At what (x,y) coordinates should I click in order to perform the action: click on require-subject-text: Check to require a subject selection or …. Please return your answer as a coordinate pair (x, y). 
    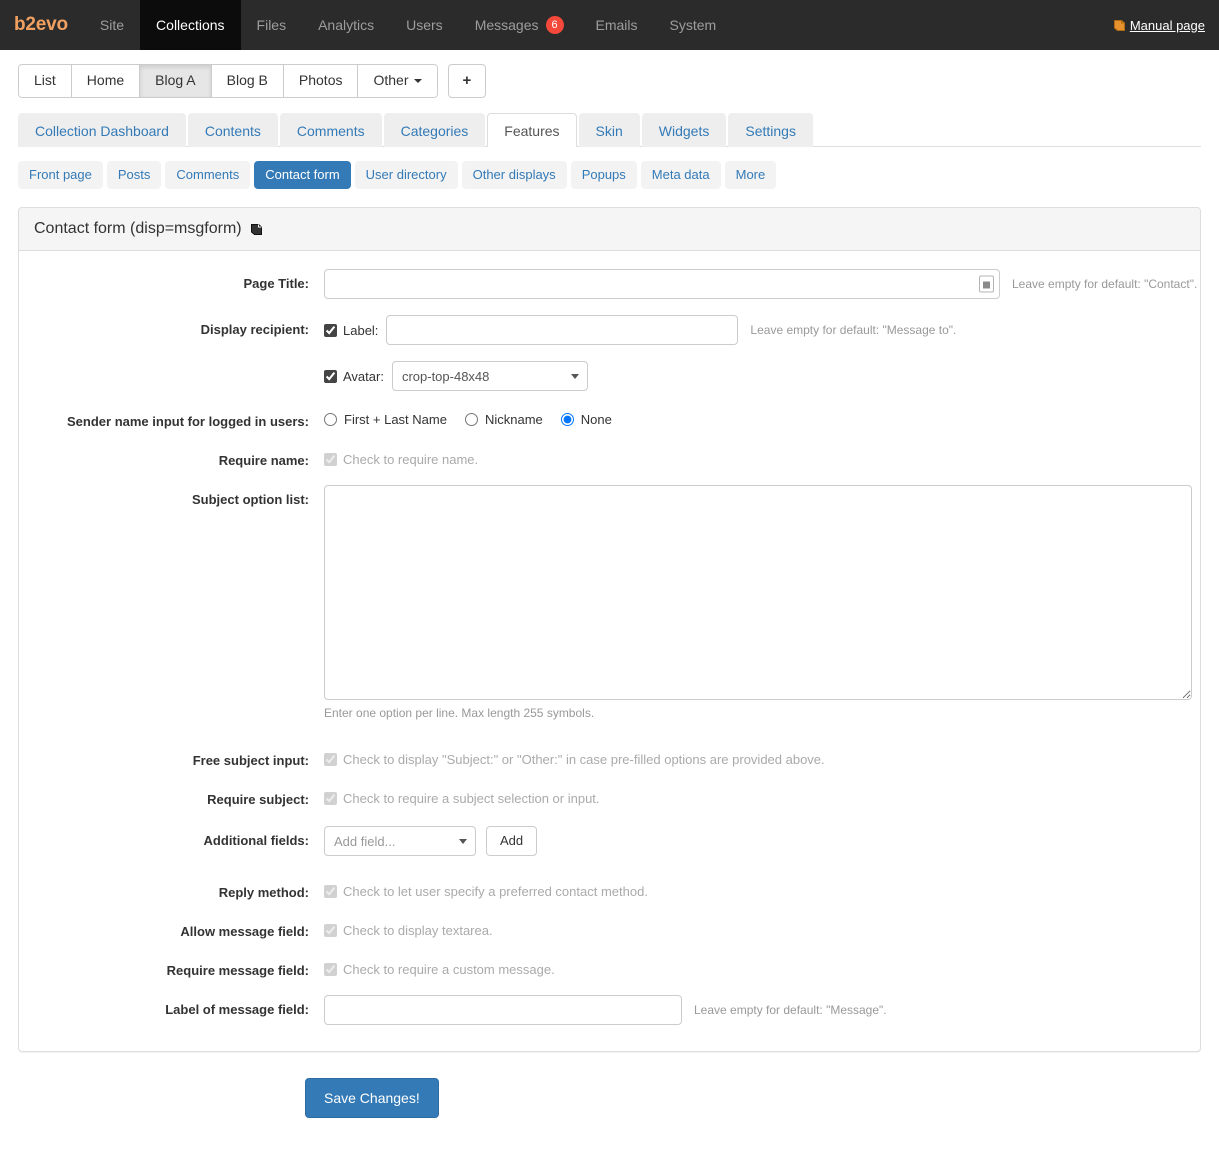
    Looking at the image, I should click on (471, 798).